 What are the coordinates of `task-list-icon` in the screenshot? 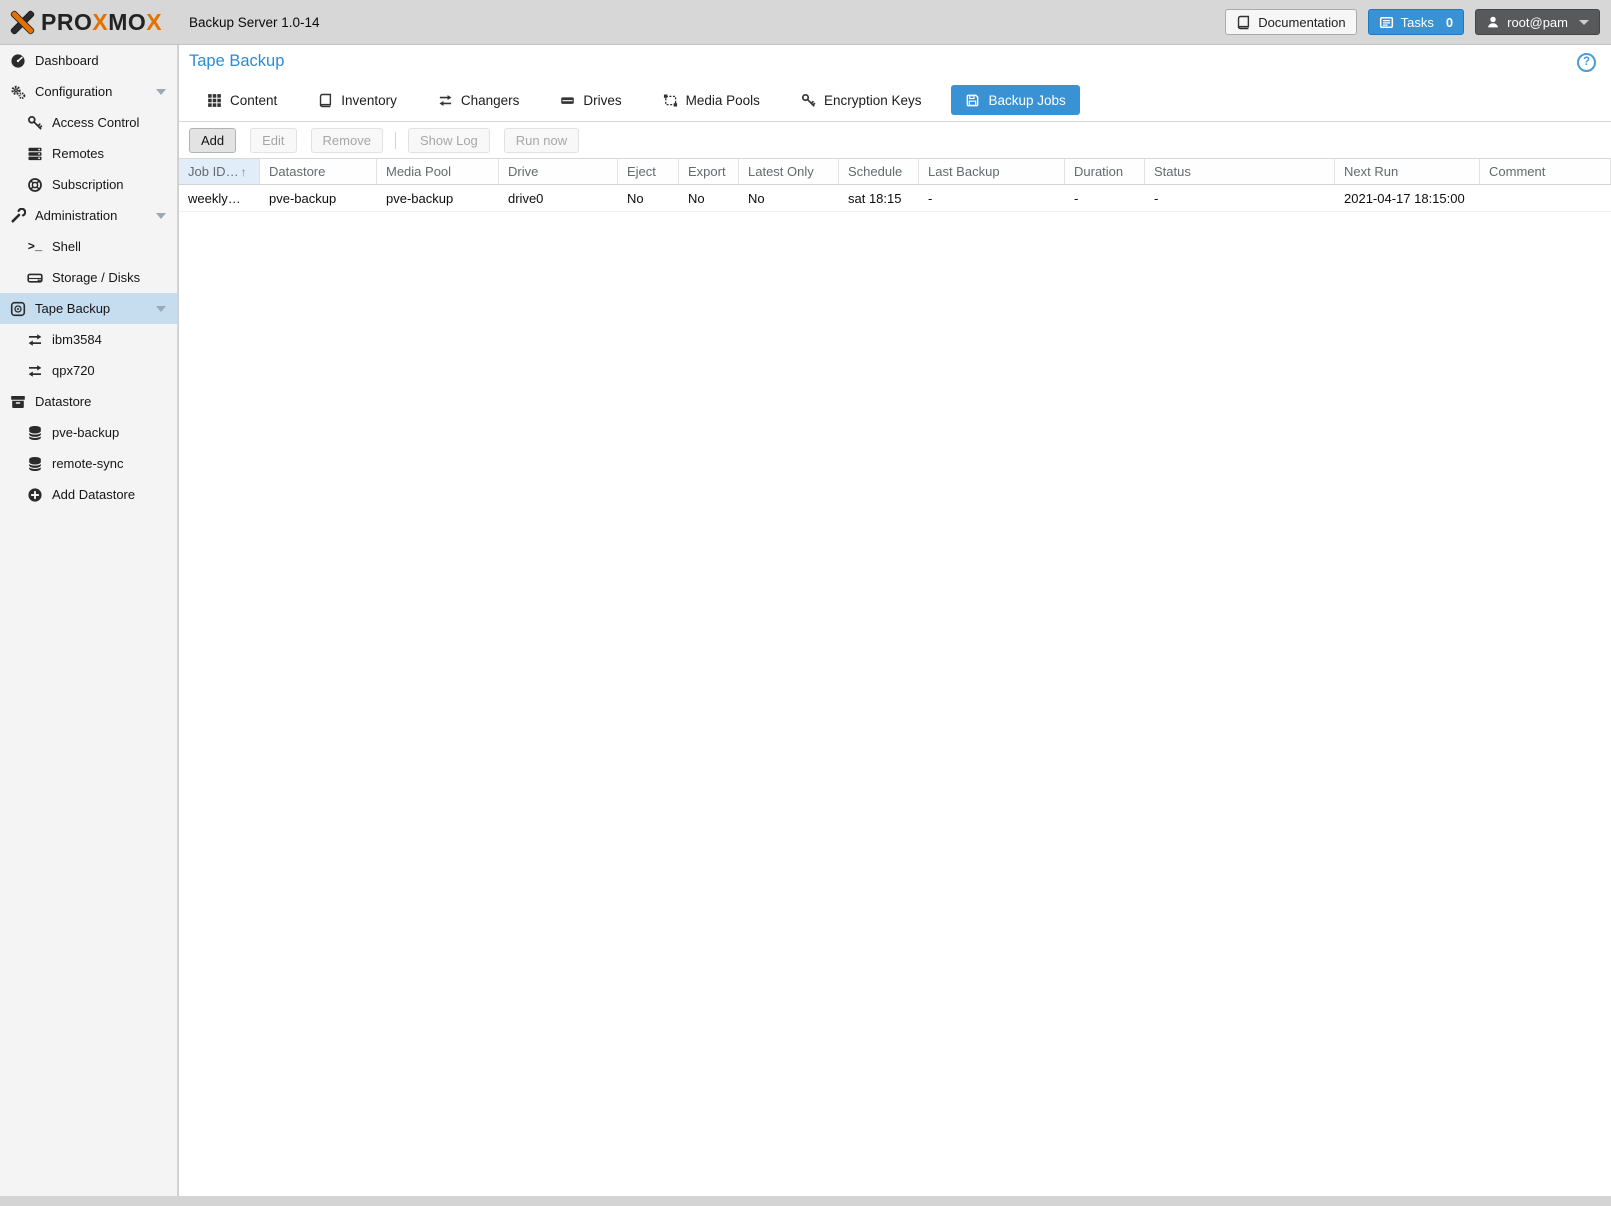 It's located at (1386, 22).